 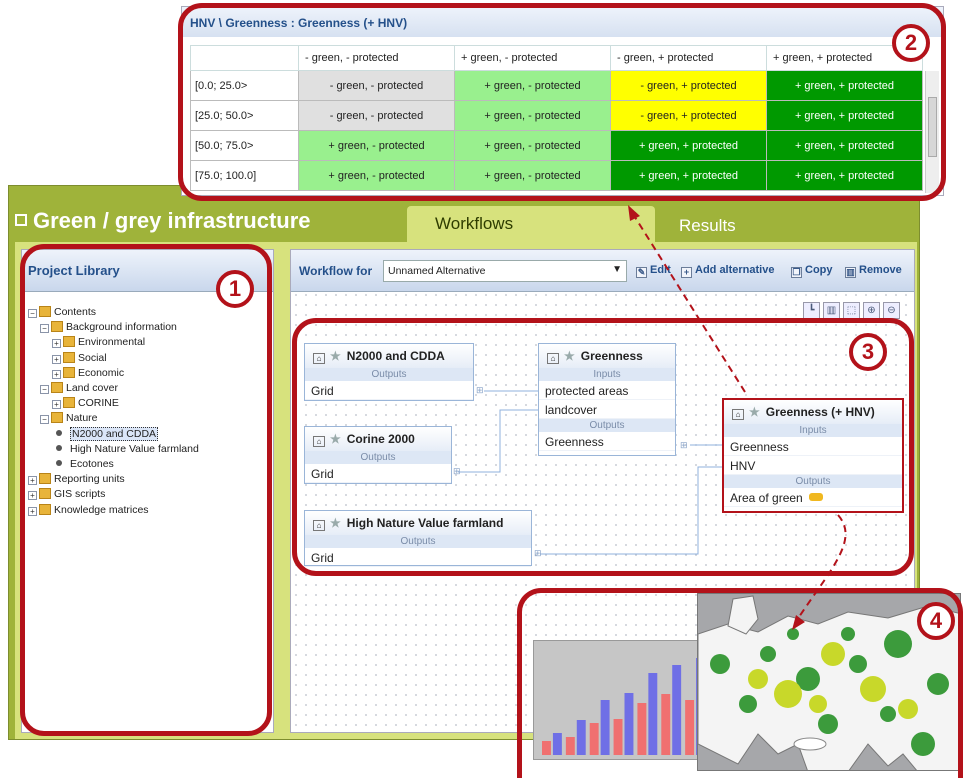 I want to click on annotation-badge-2: 2, so click(x=911, y=43).